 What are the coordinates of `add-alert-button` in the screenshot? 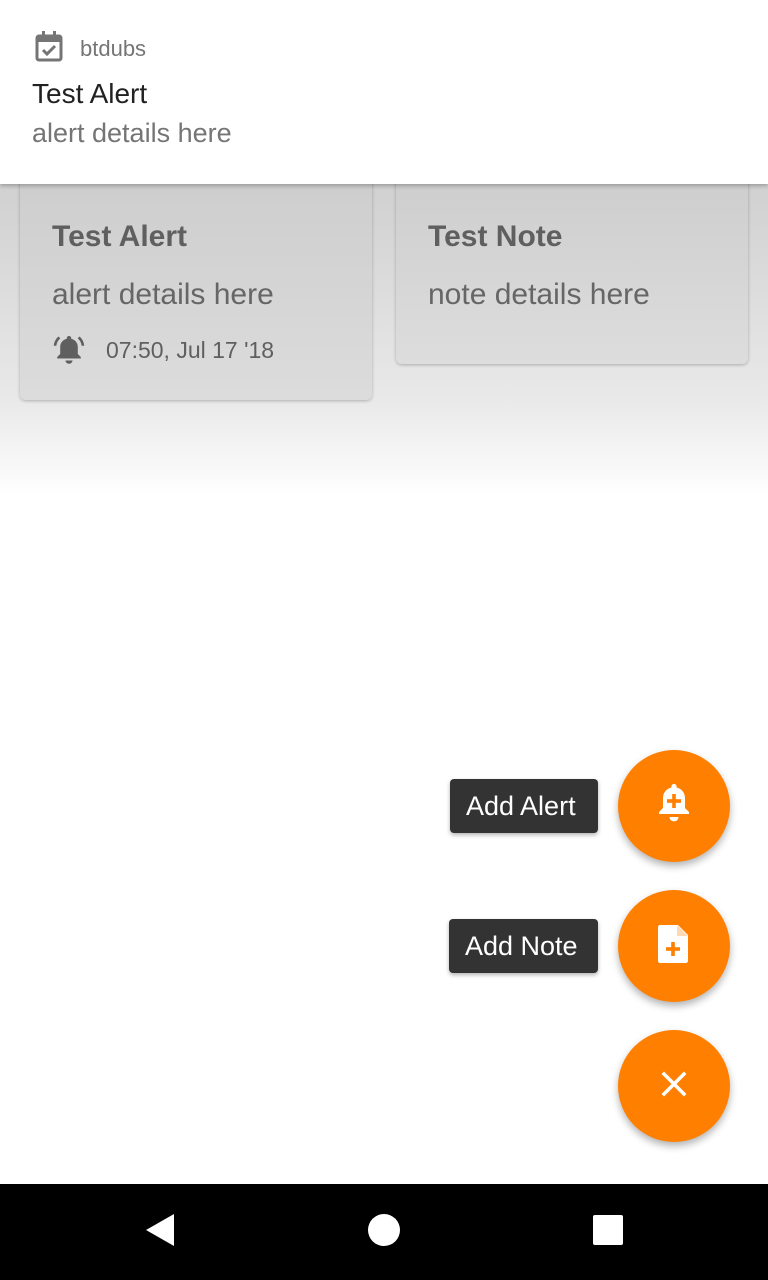 It's located at (674, 806).